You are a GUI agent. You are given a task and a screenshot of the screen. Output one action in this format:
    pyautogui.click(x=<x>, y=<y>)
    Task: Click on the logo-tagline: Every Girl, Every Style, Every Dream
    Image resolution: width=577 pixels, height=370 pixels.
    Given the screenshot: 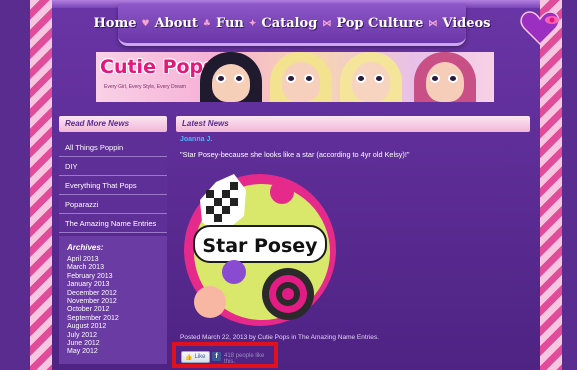 What is the action you would take?
    pyautogui.click(x=145, y=87)
    